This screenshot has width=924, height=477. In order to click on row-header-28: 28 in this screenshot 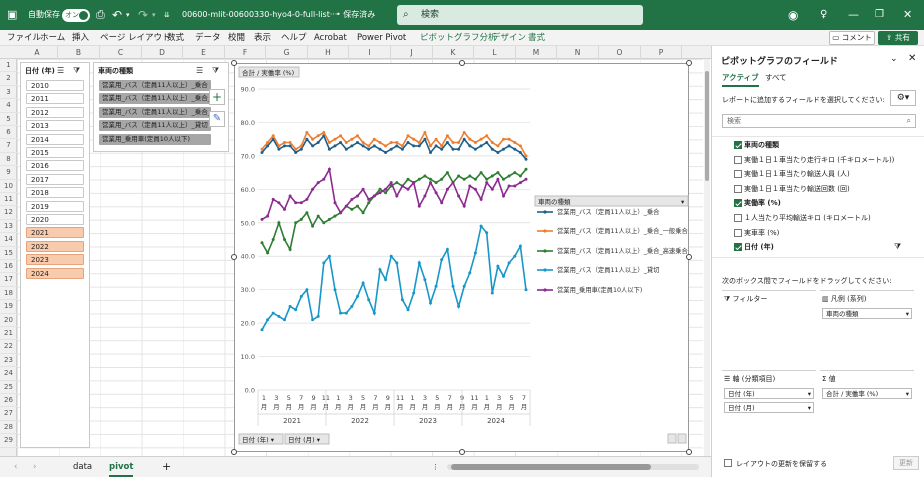, I will do `click(8, 428)`.